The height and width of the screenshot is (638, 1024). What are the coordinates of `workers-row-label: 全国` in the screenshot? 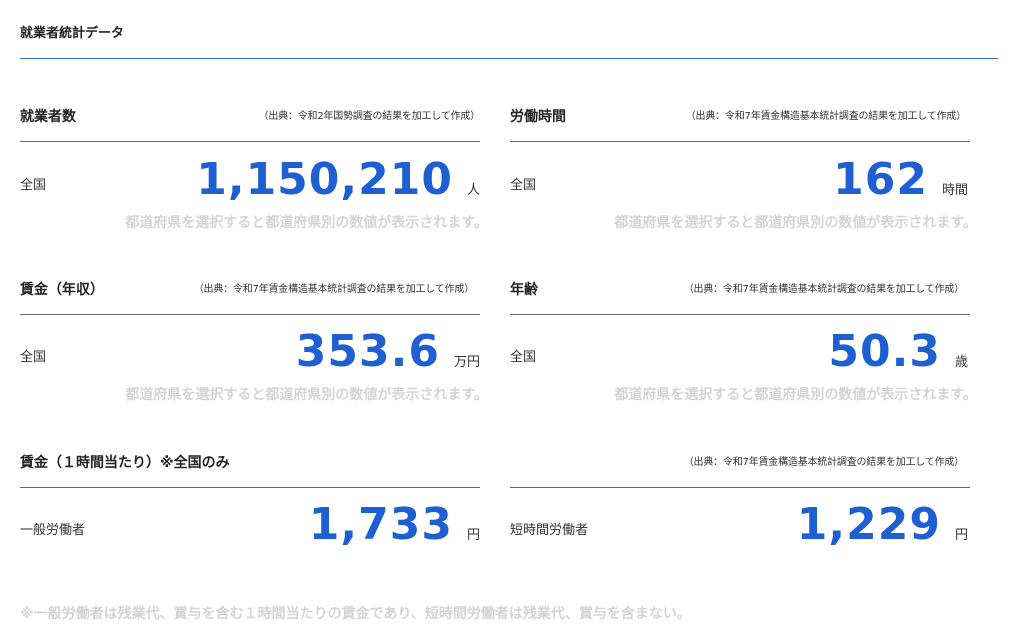 It's located at (33, 185).